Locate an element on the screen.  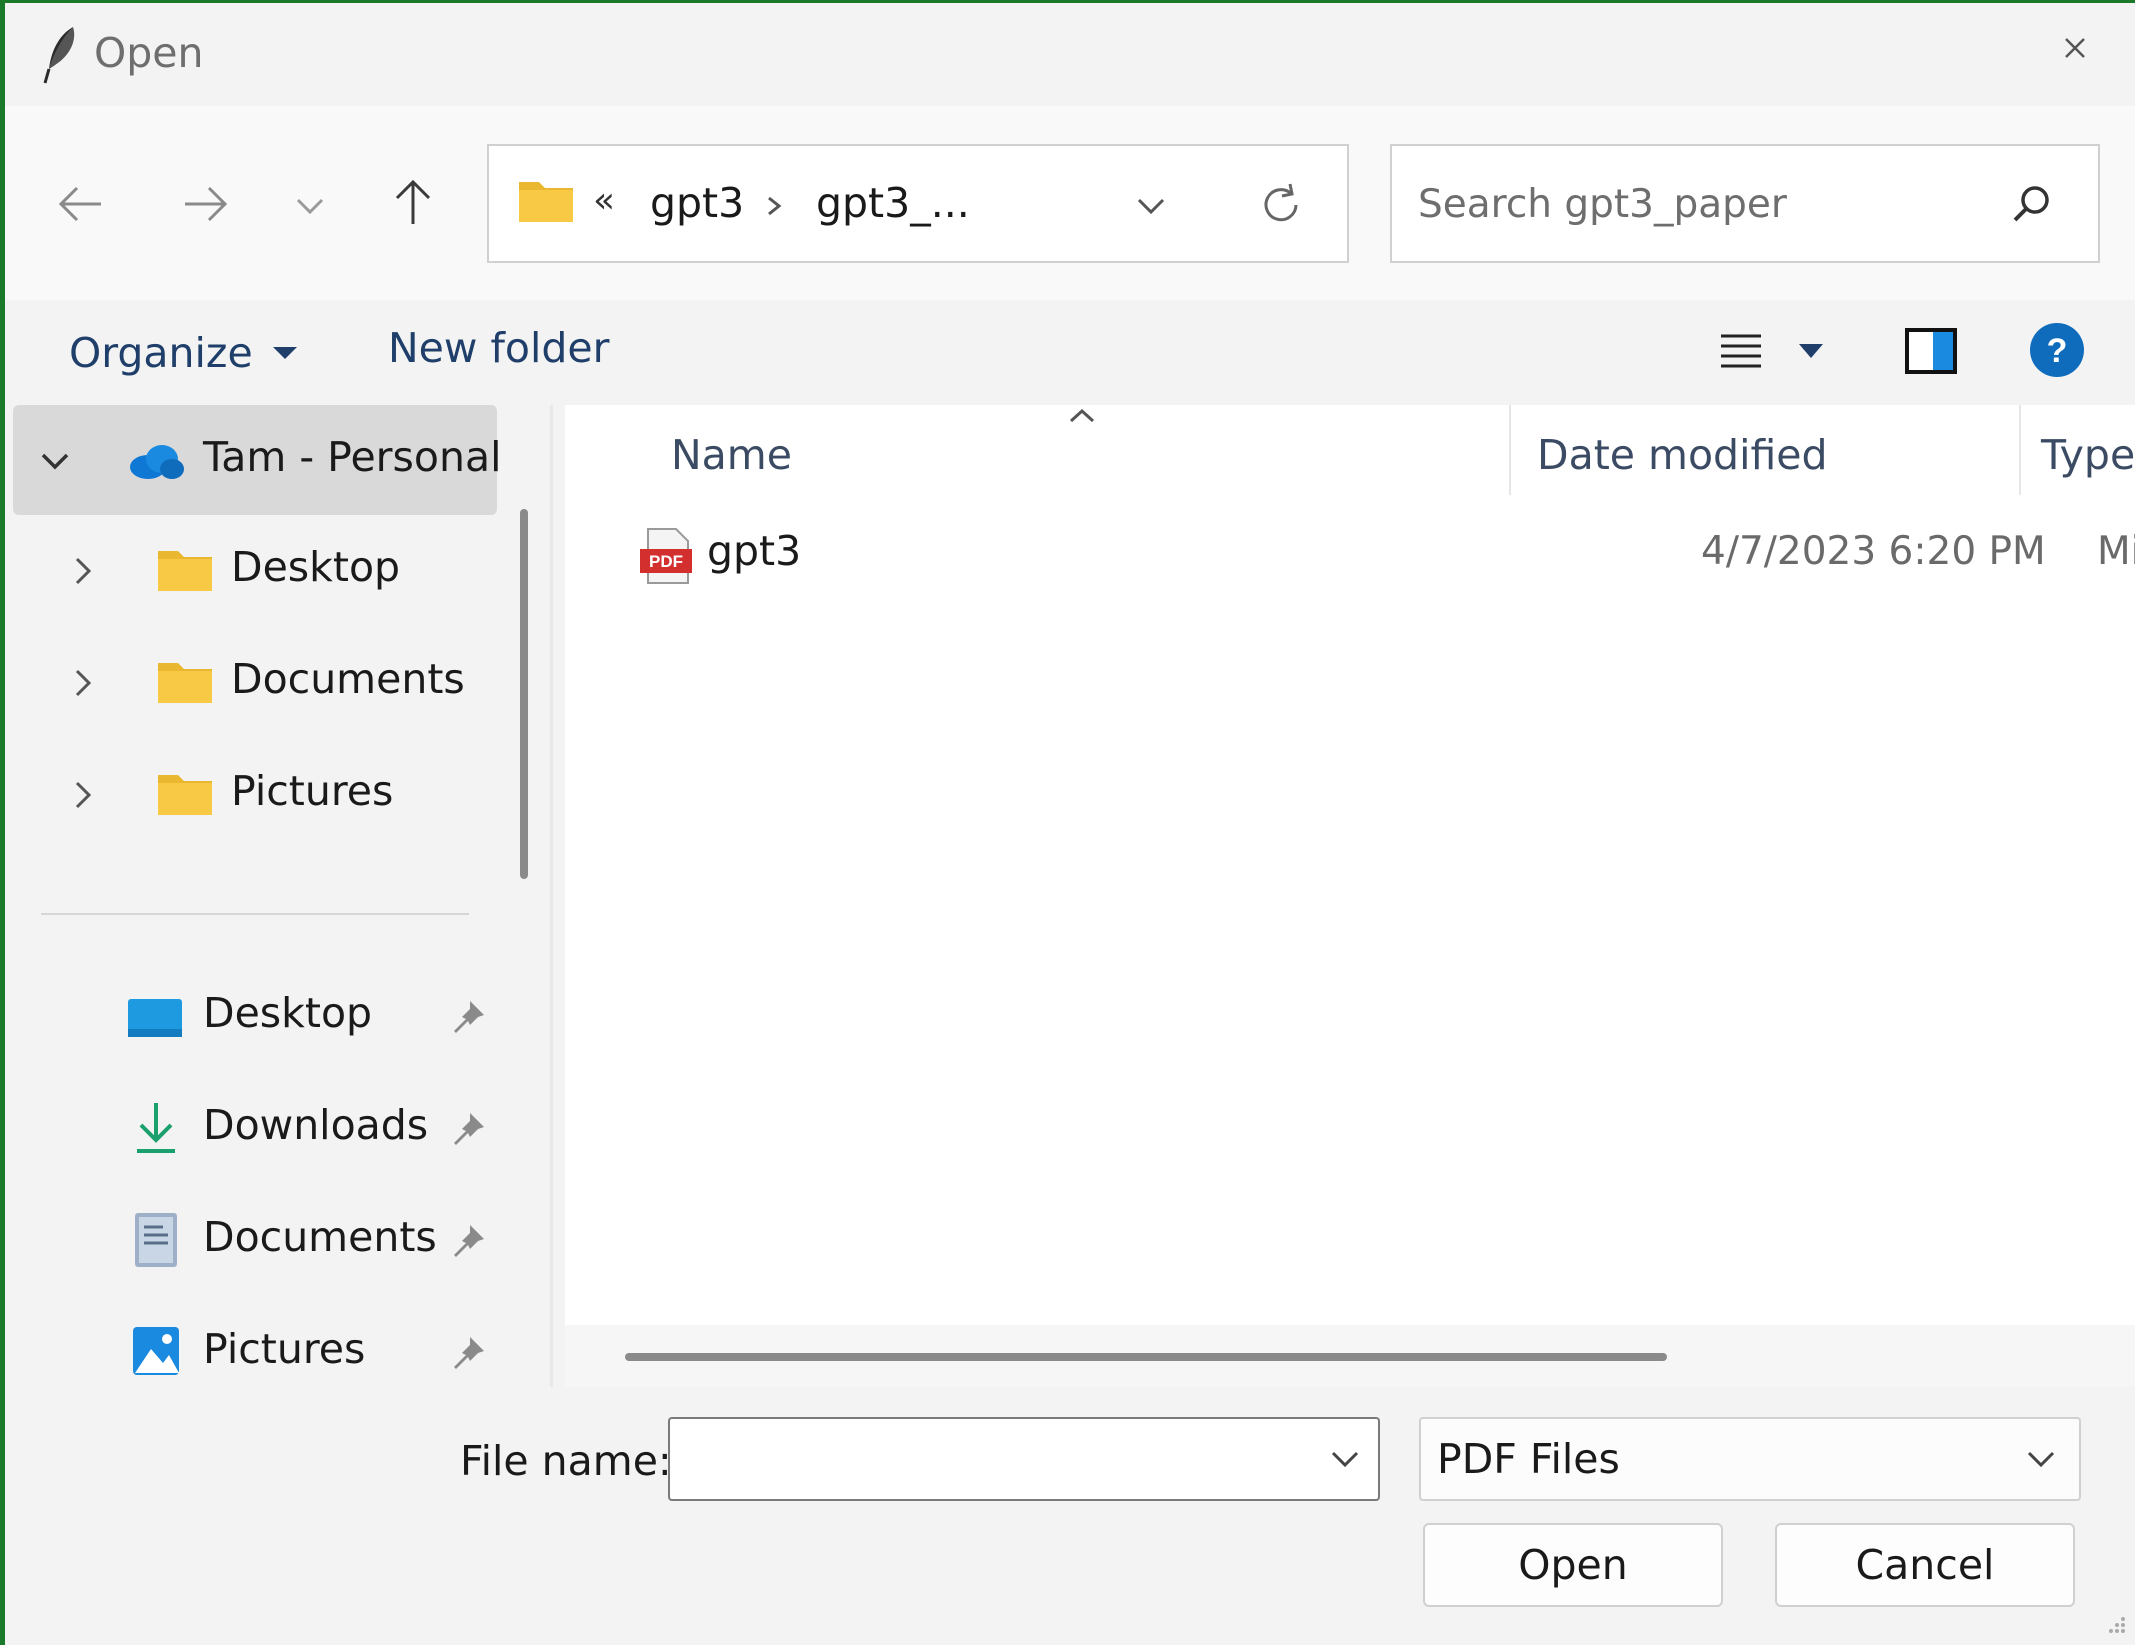
file-row: PDF gpt3 4/7/2023 6:20 PM Micro is located at coordinates (1370, 555).